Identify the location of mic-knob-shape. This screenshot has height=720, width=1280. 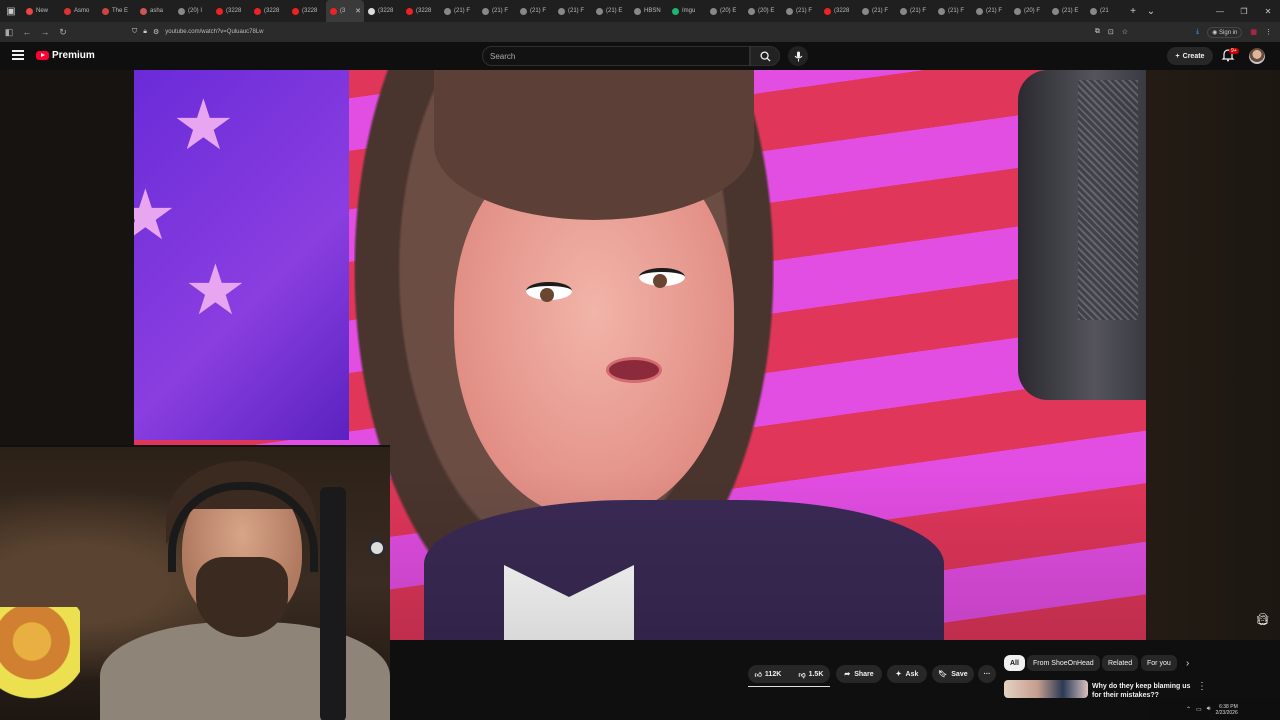
(377, 548).